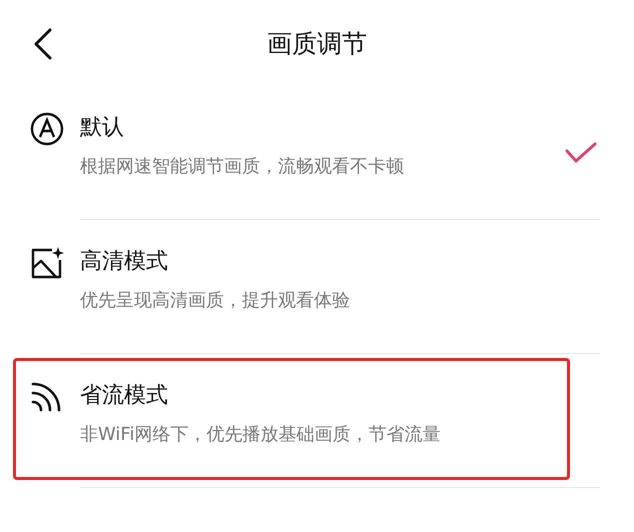 The width and height of the screenshot is (634, 532). What do you see at coordinates (317, 44) in the screenshot?
I see `page-title: 画质调节` at bounding box center [317, 44].